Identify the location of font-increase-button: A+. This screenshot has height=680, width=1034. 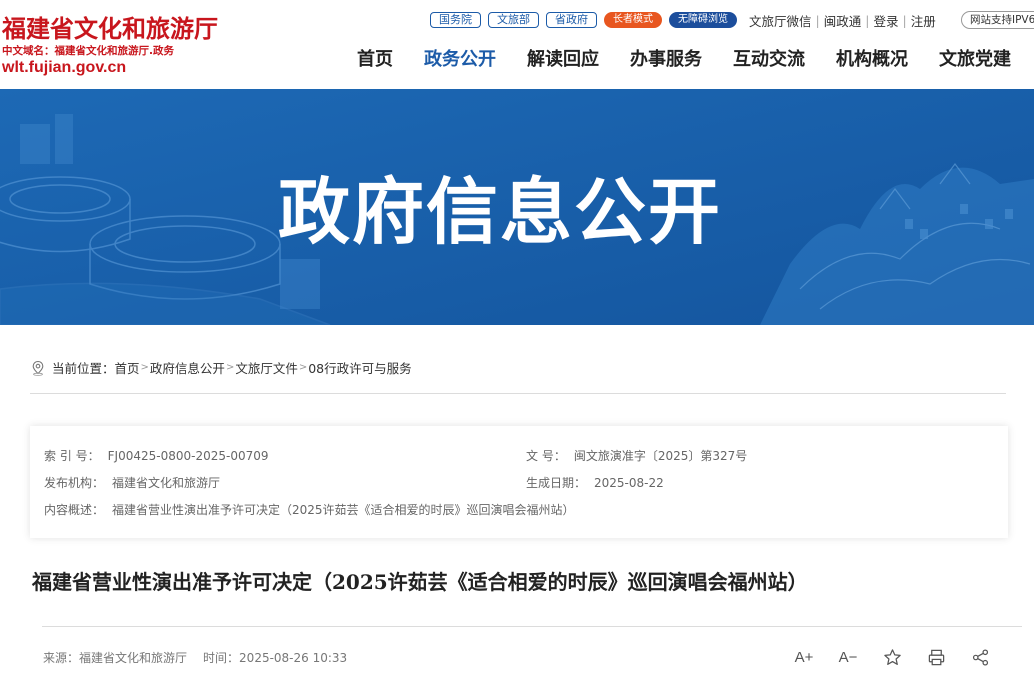
(804, 657).